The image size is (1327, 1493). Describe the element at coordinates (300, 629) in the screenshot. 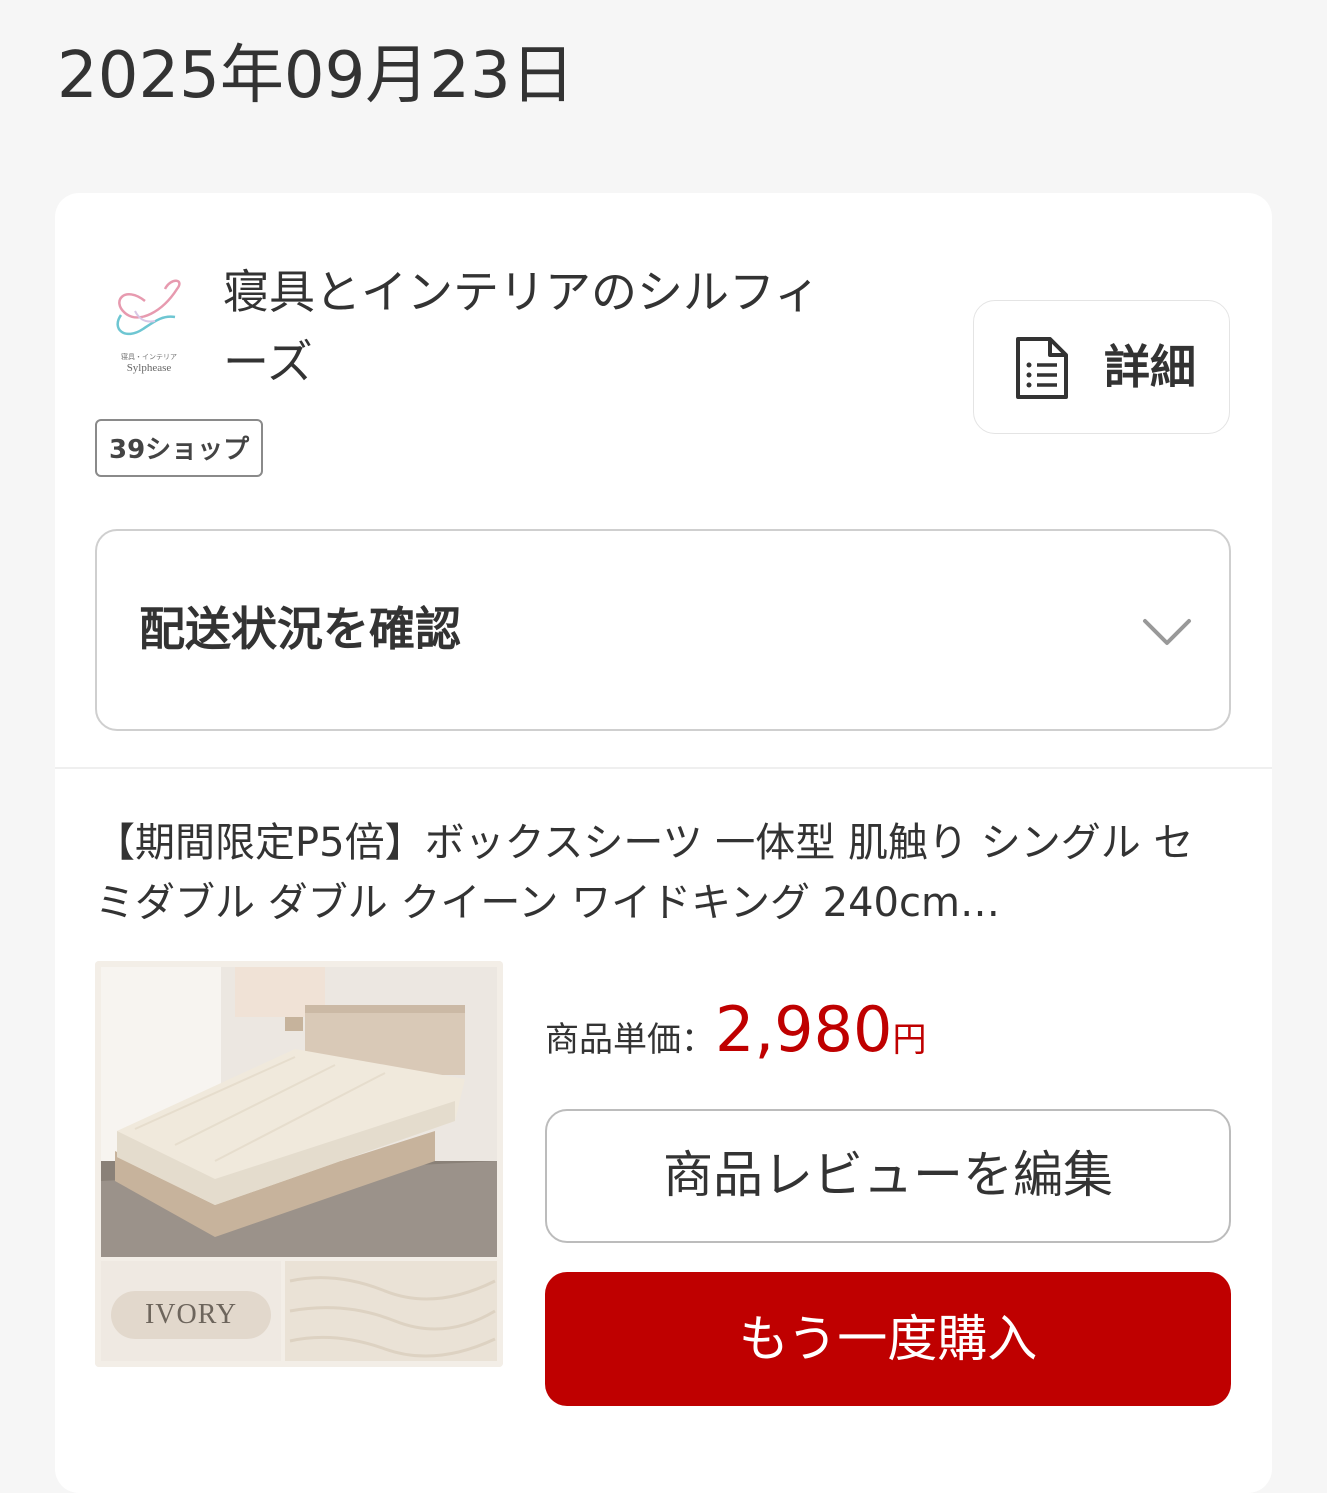

I see `shipping-status-label: 配送状況を確認` at that location.